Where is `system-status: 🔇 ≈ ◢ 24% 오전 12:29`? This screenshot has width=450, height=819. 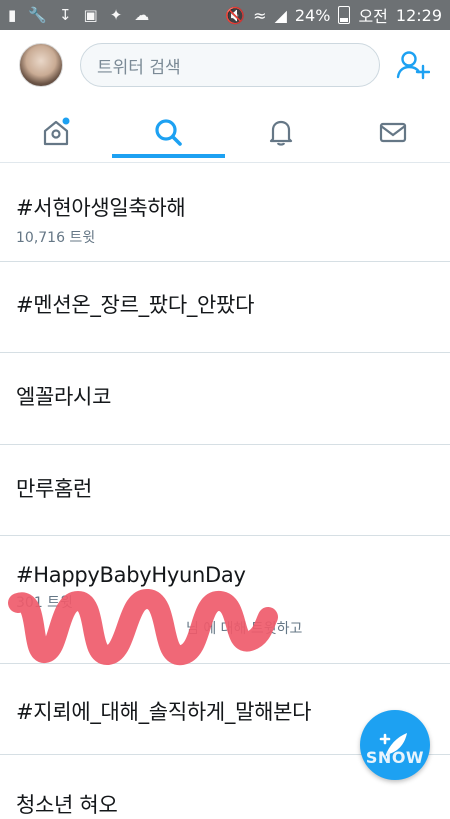
system-status: 🔇 ≈ ◢ 24% 오전 12:29 is located at coordinates (333, 15).